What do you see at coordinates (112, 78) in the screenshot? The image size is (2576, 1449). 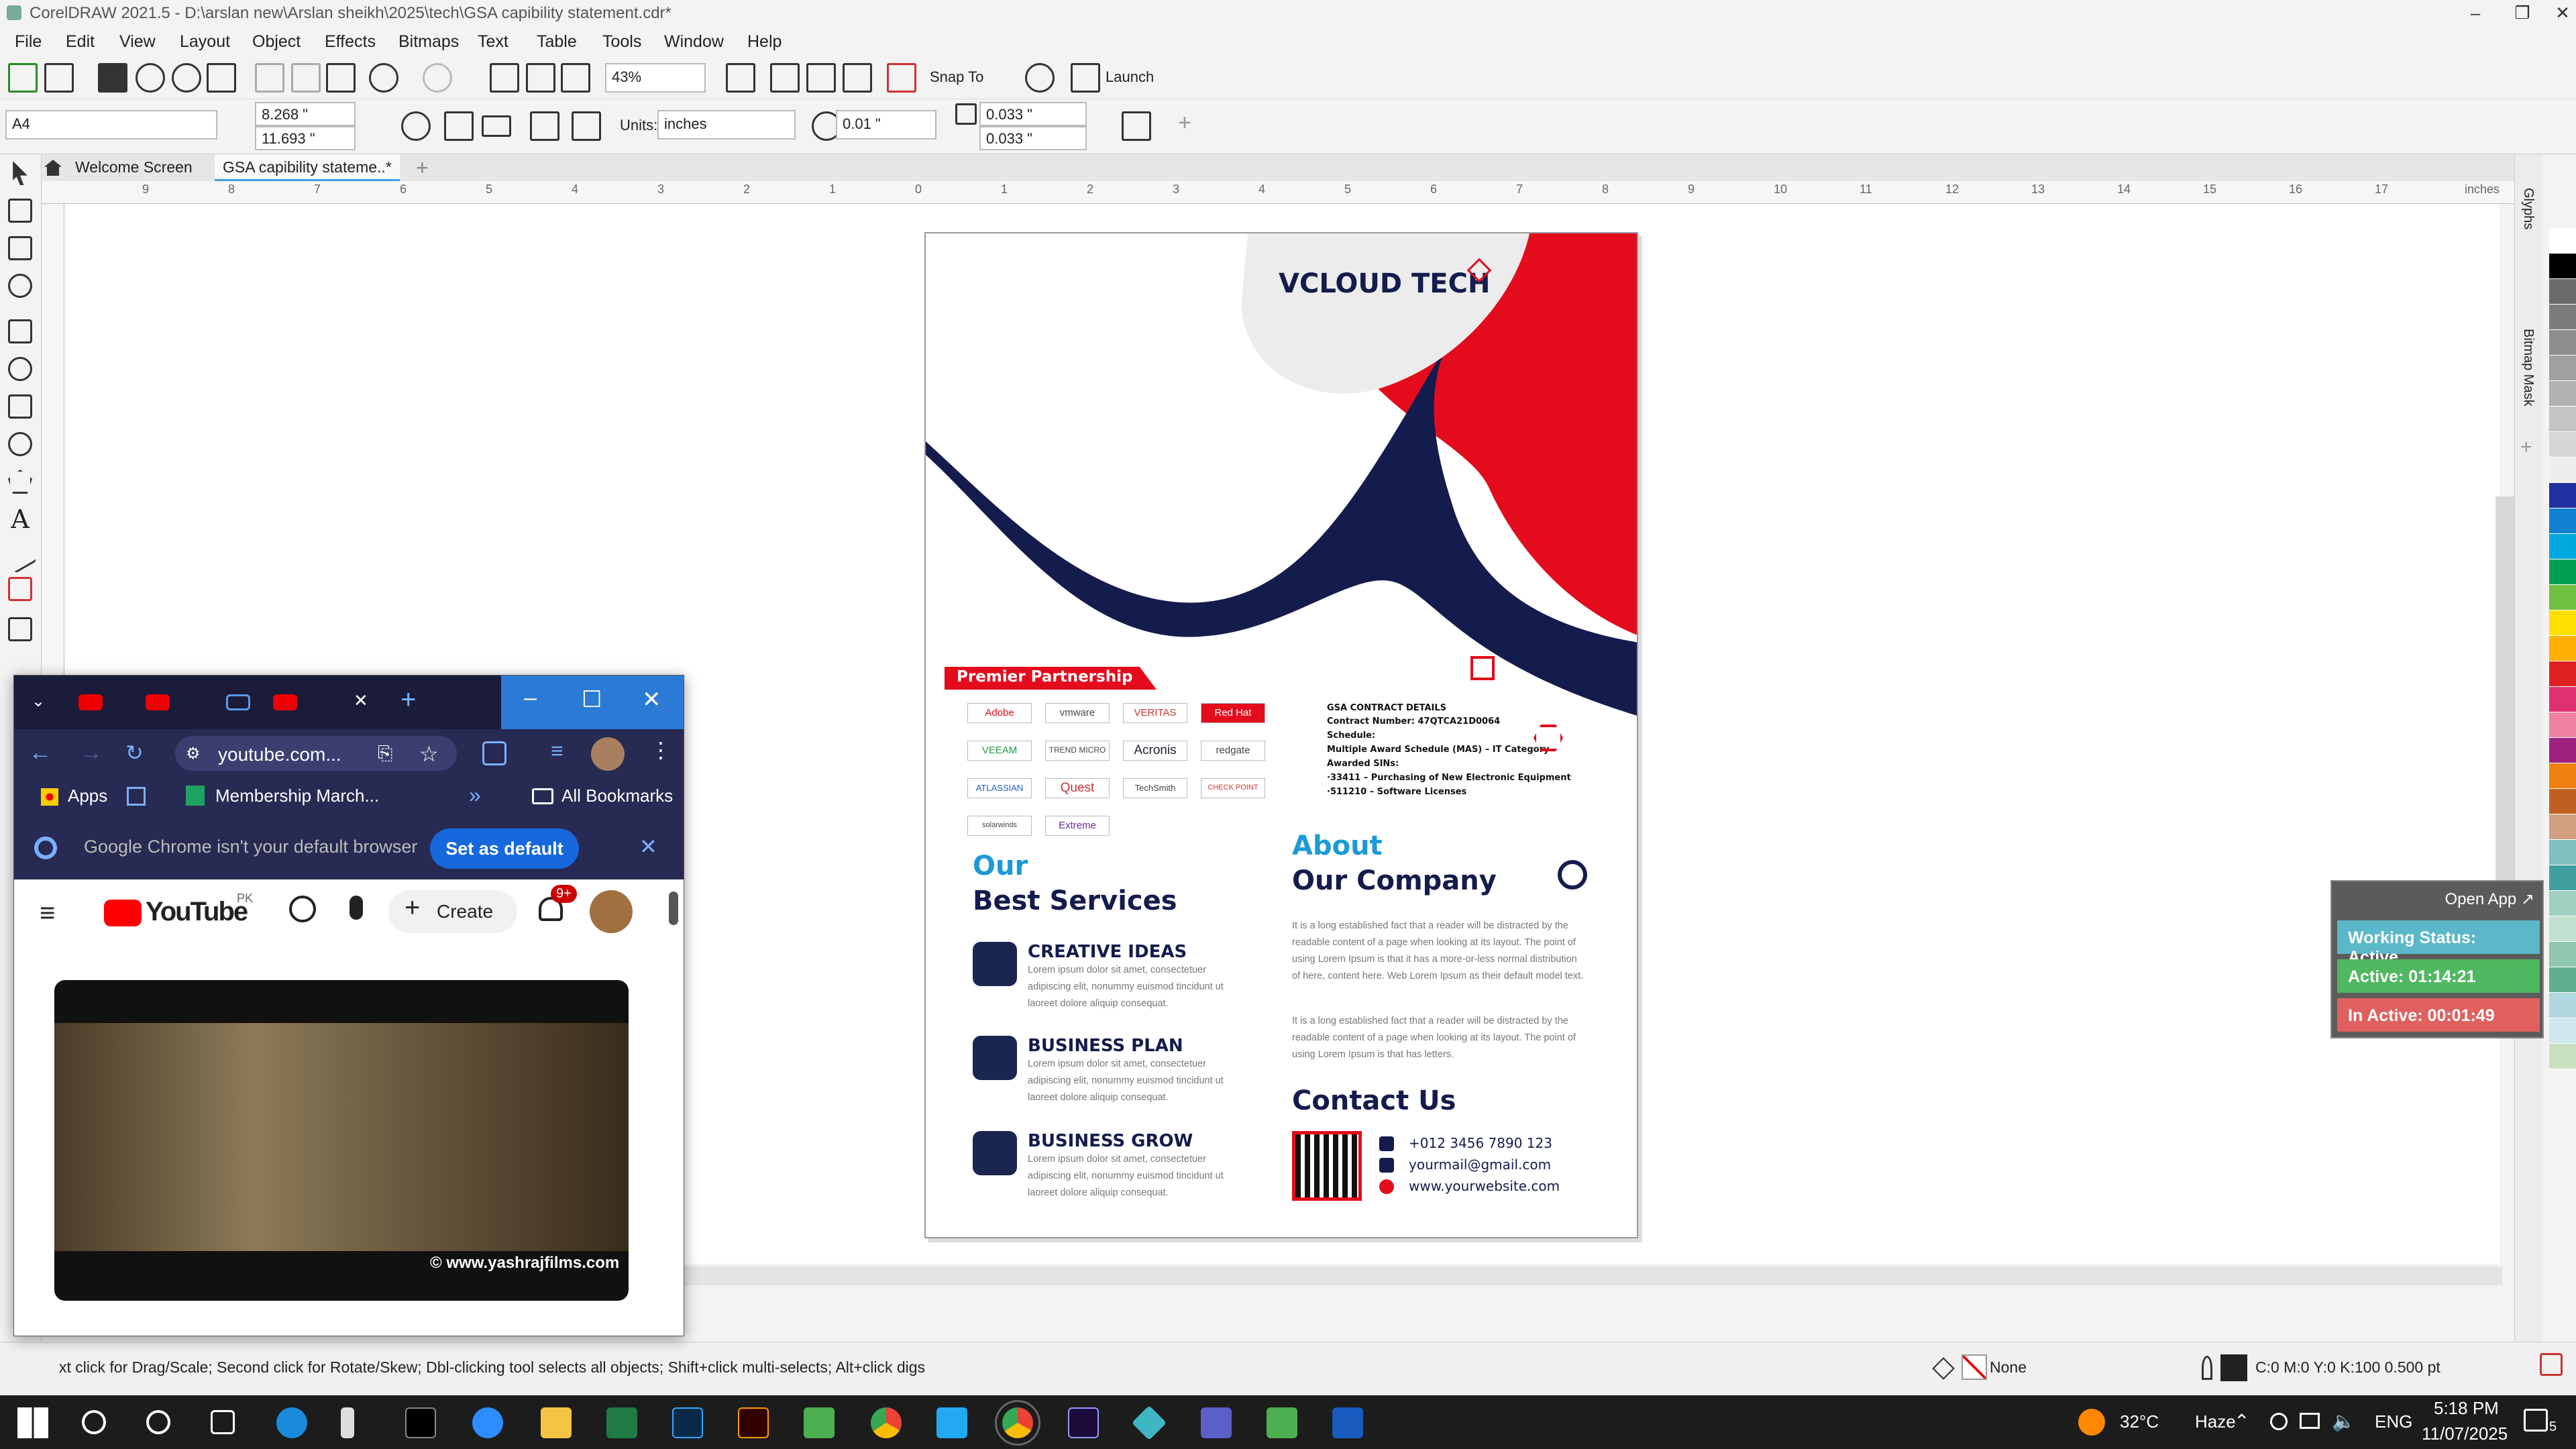 I see `save-icon` at bounding box center [112, 78].